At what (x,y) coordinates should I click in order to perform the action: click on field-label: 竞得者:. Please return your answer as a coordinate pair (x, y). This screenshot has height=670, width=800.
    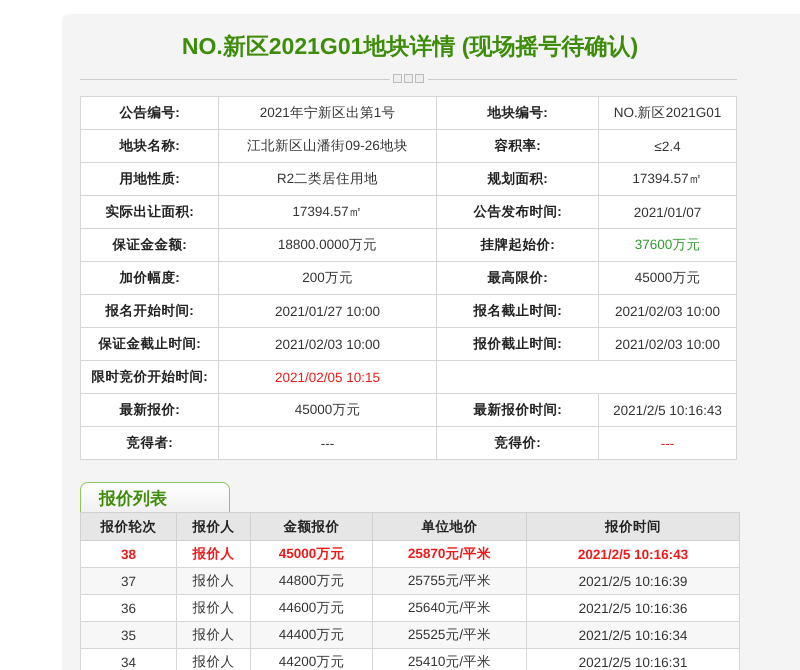
    Looking at the image, I should click on (149, 443).